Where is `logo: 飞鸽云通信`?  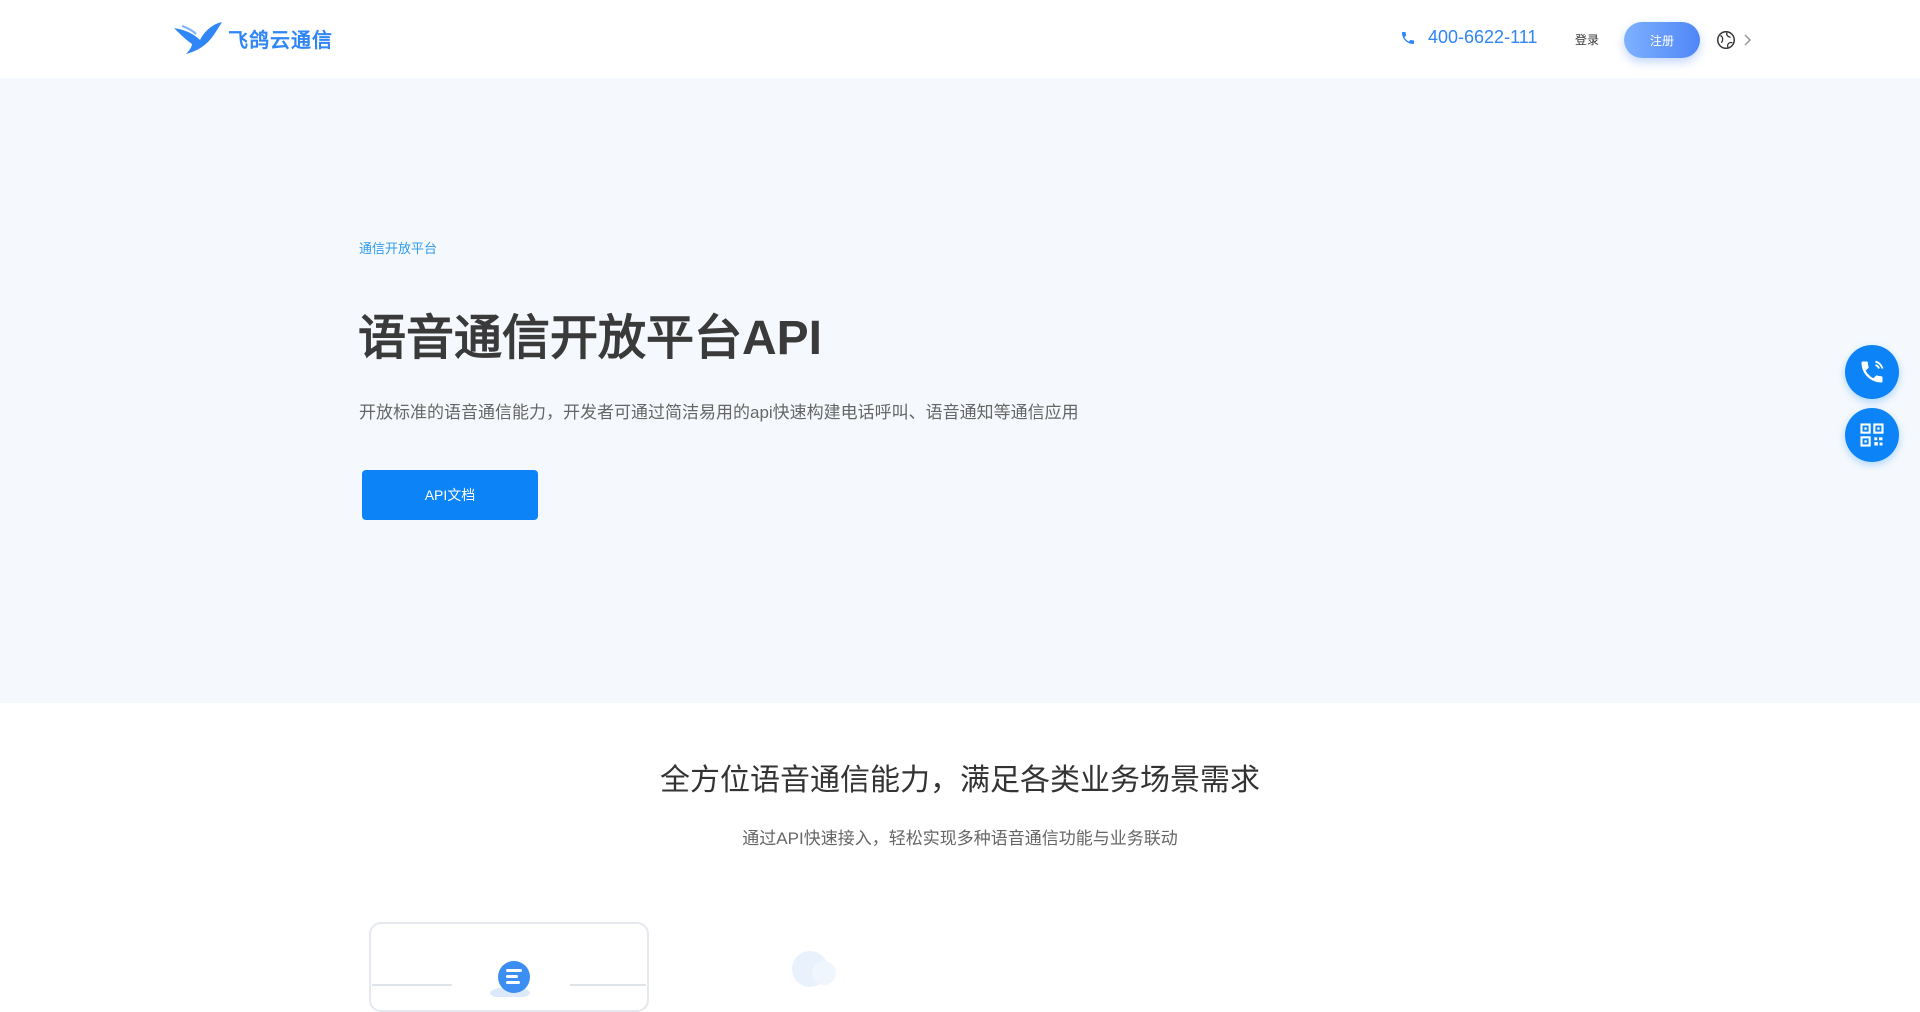
logo: 飞鸽云通信 is located at coordinates (252, 38).